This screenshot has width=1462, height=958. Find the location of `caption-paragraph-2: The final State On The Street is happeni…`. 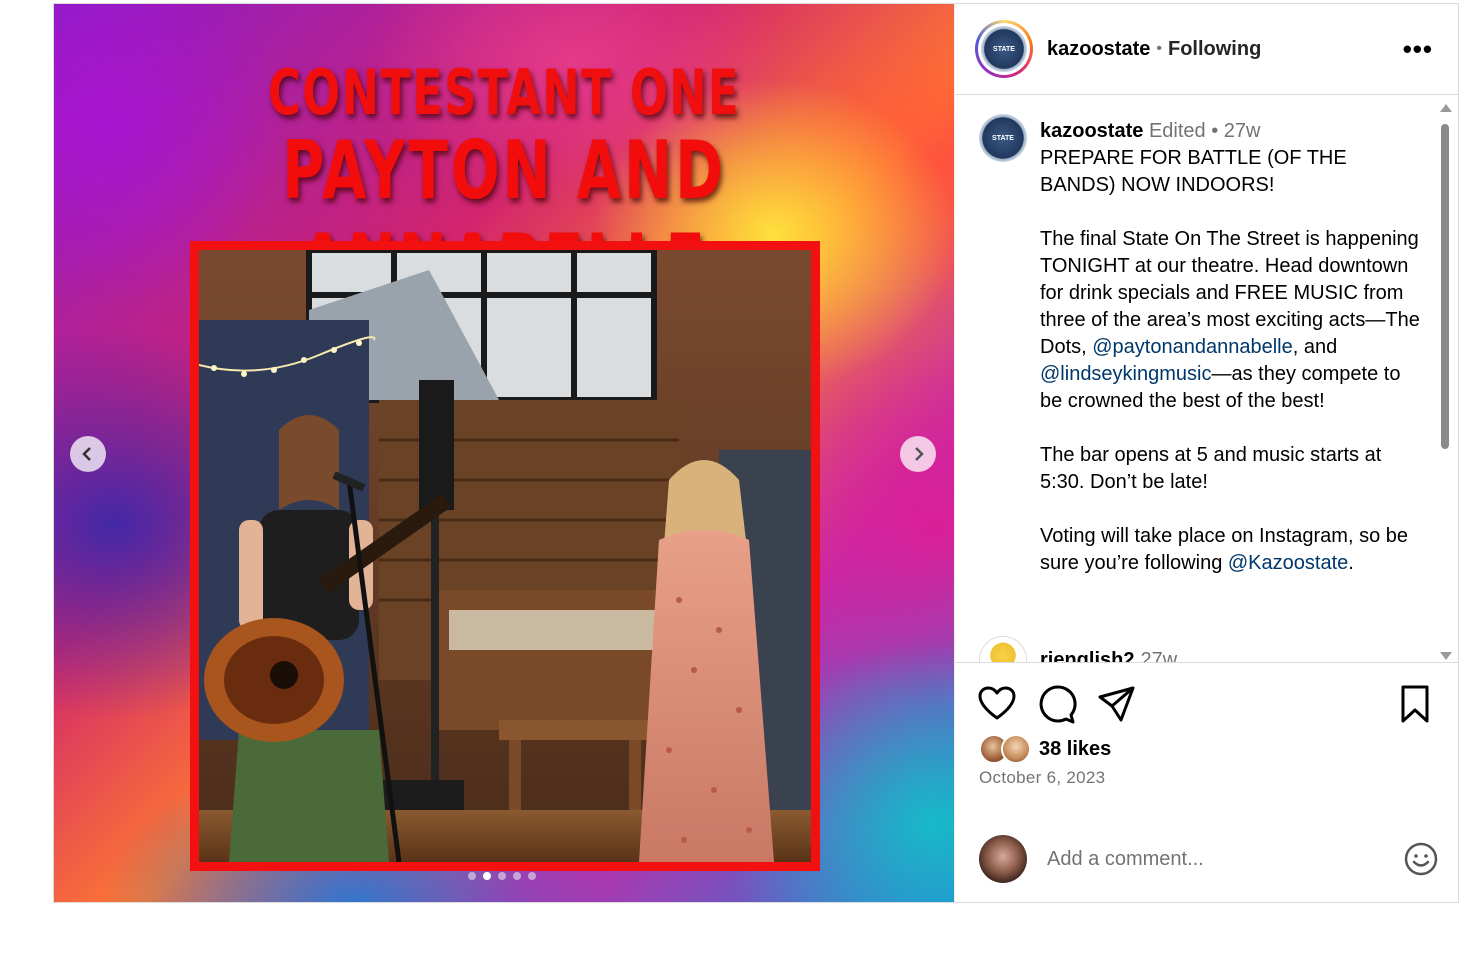

caption-paragraph-2: The final State On The Street is happeni… is located at coordinates (1230, 320).